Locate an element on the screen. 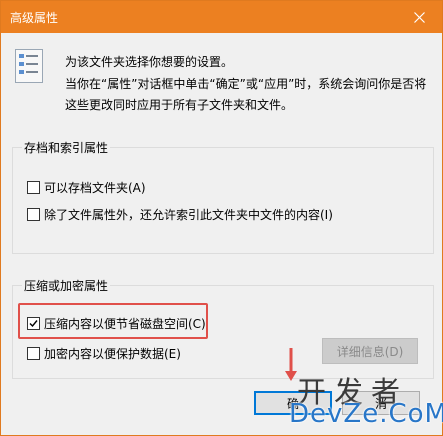 This screenshot has height=436, width=443. archive-checkbox-row: 可以存档文件夹(A) is located at coordinates (86, 187).